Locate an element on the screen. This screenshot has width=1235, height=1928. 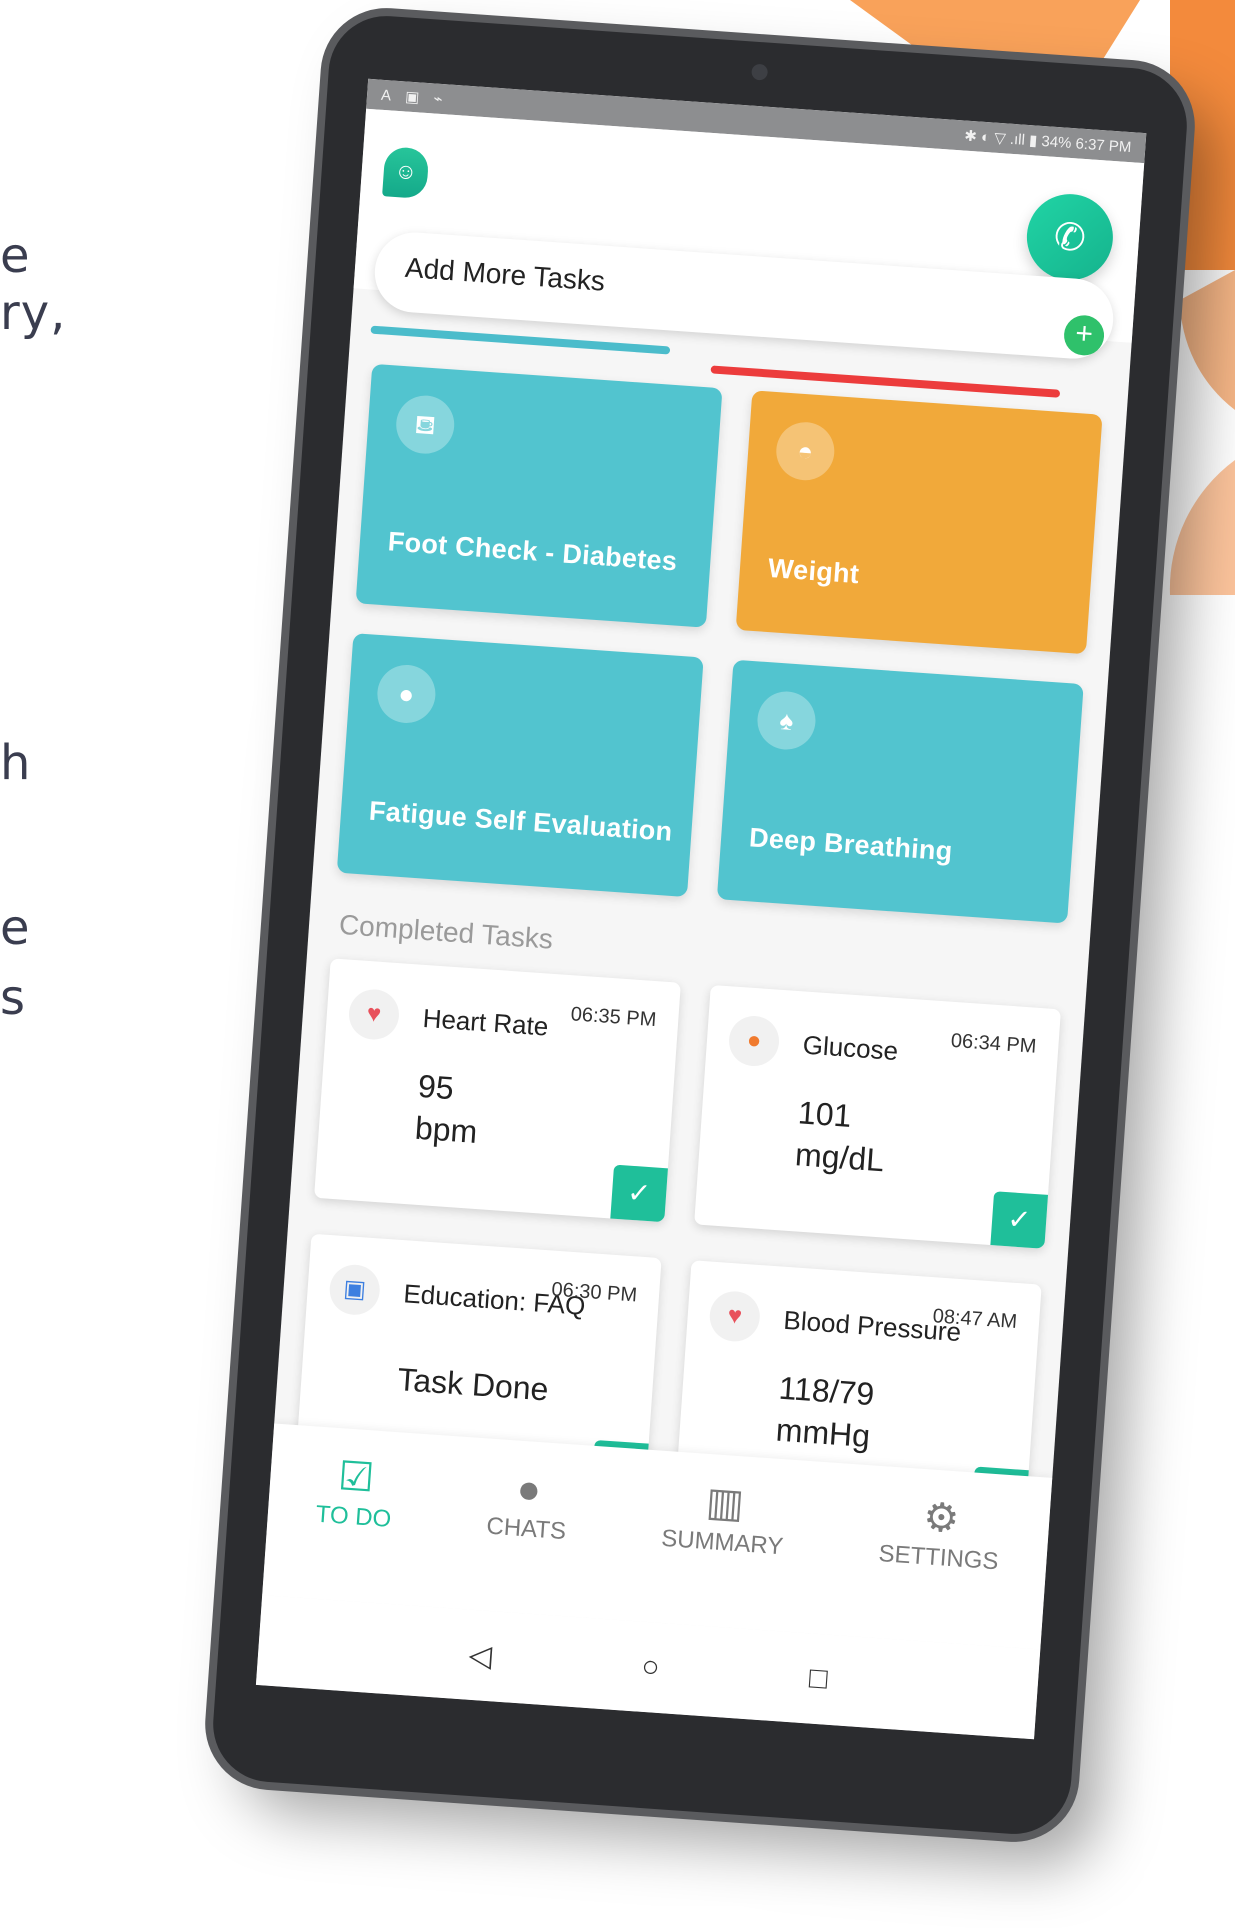
task-label: Fatigue Self Evaluation is located at coordinates (521, 821).